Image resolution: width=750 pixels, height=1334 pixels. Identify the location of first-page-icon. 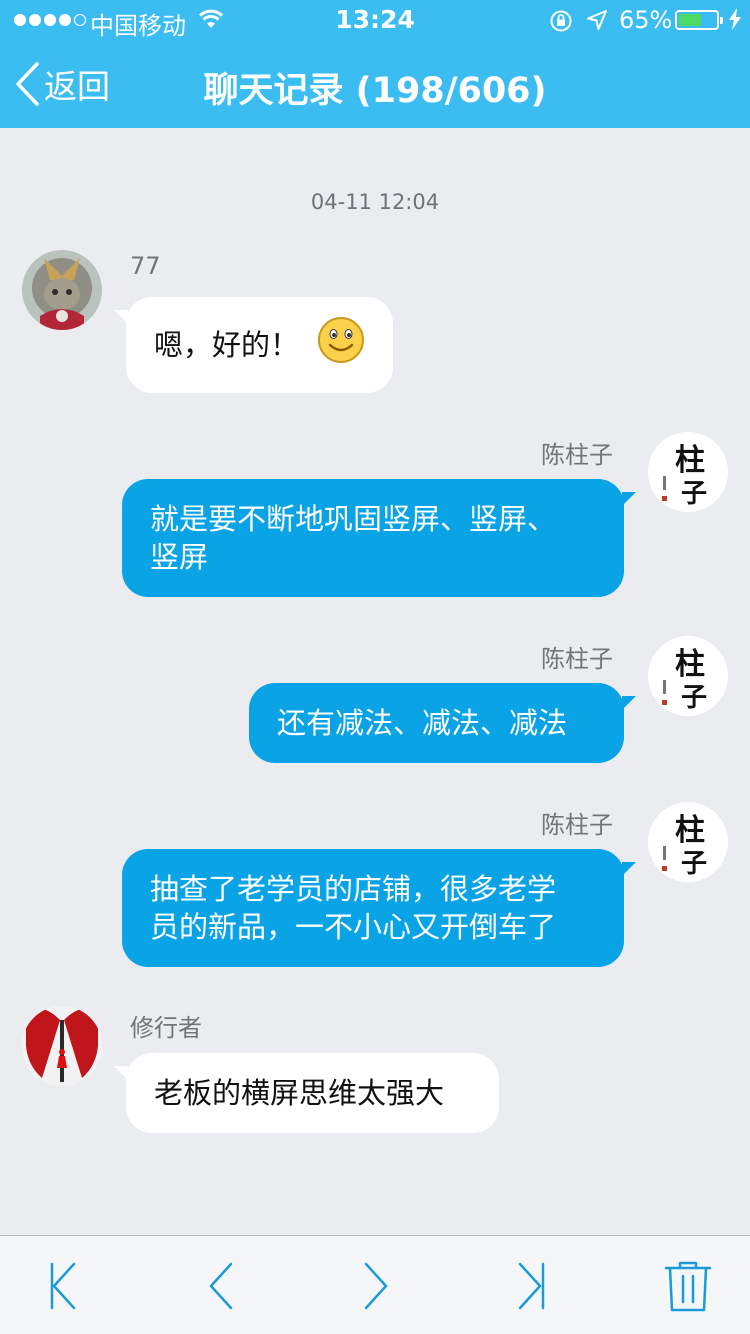
(63, 1286).